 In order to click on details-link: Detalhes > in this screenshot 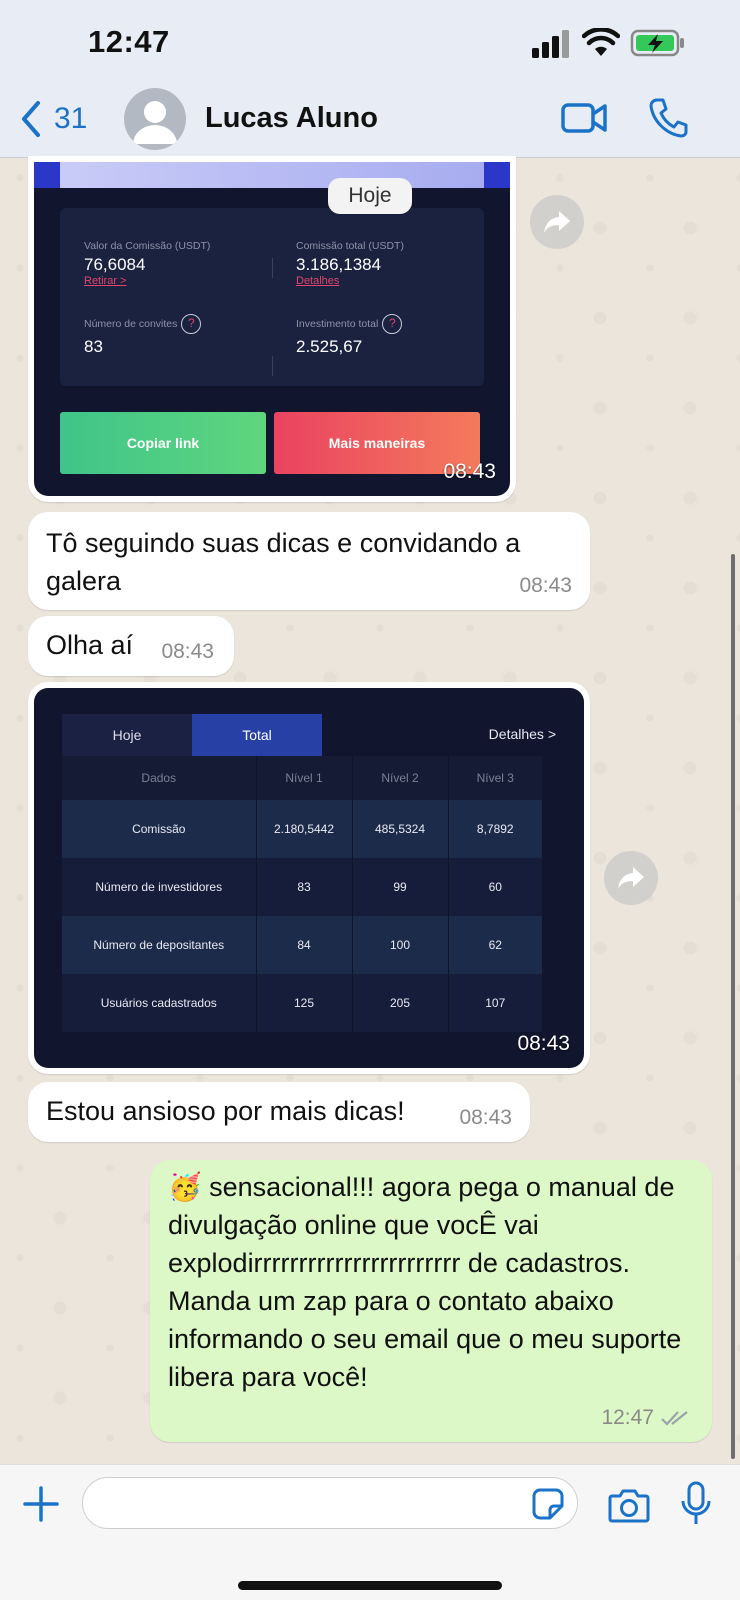, I will do `click(522, 734)`.